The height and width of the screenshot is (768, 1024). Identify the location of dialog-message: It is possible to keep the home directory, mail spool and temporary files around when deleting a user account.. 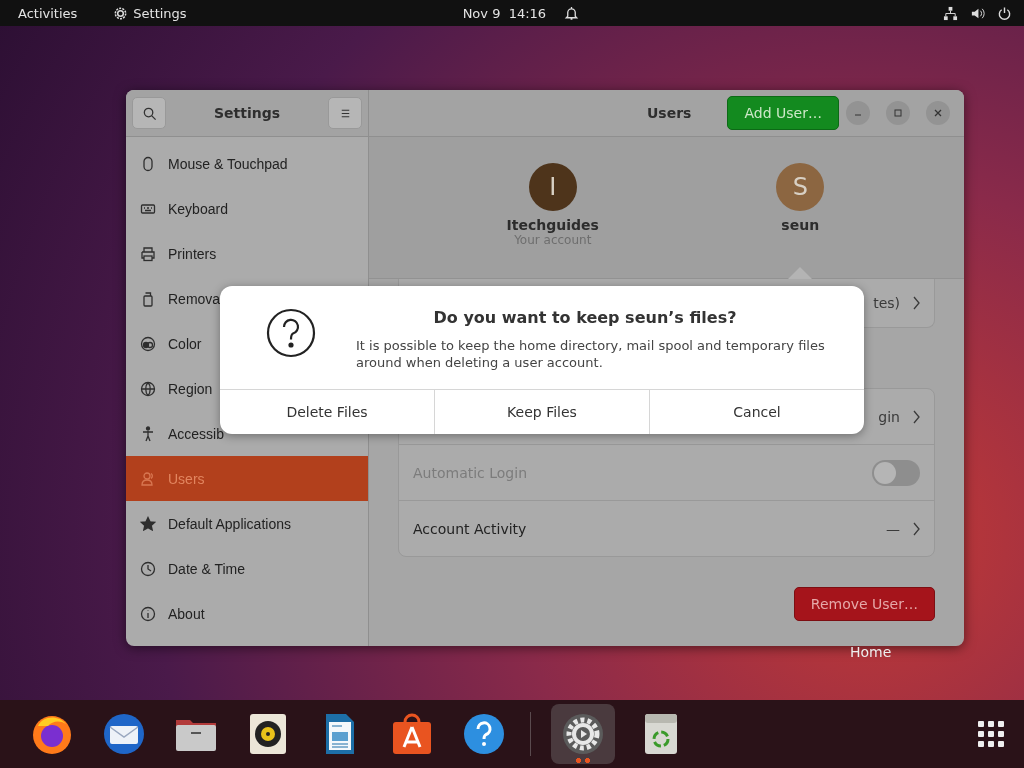
(591, 354).